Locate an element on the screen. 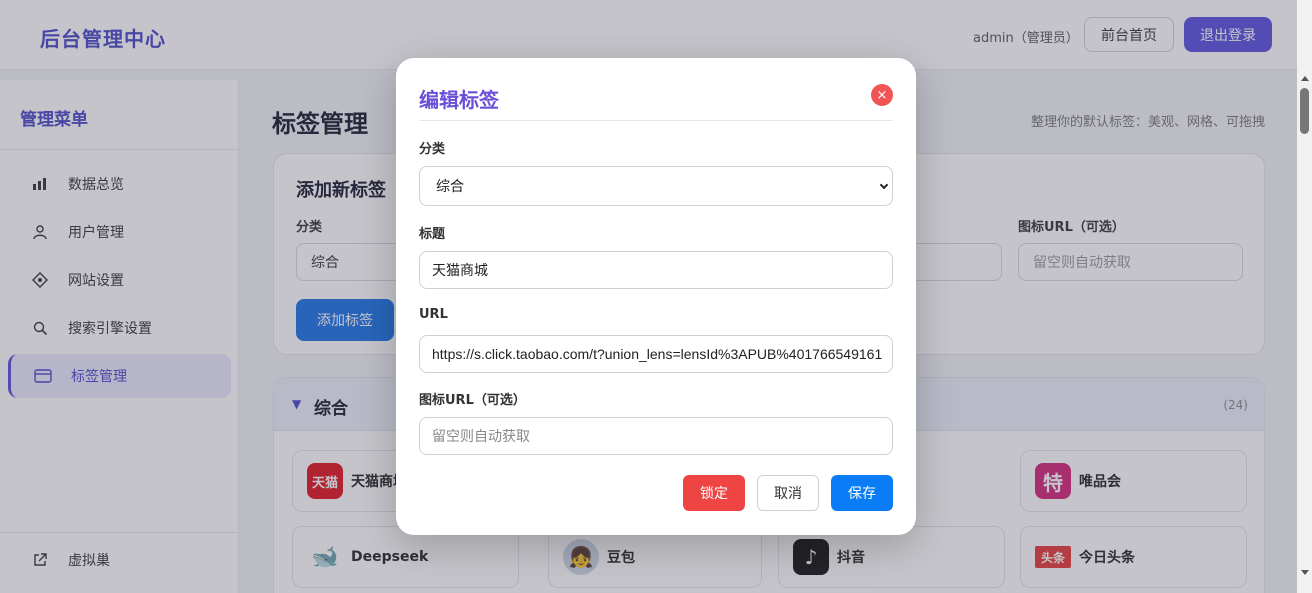 The height and width of the screenshot is (593, 1312). title-input: 天猫商城 is located at coordinates (656, 270).